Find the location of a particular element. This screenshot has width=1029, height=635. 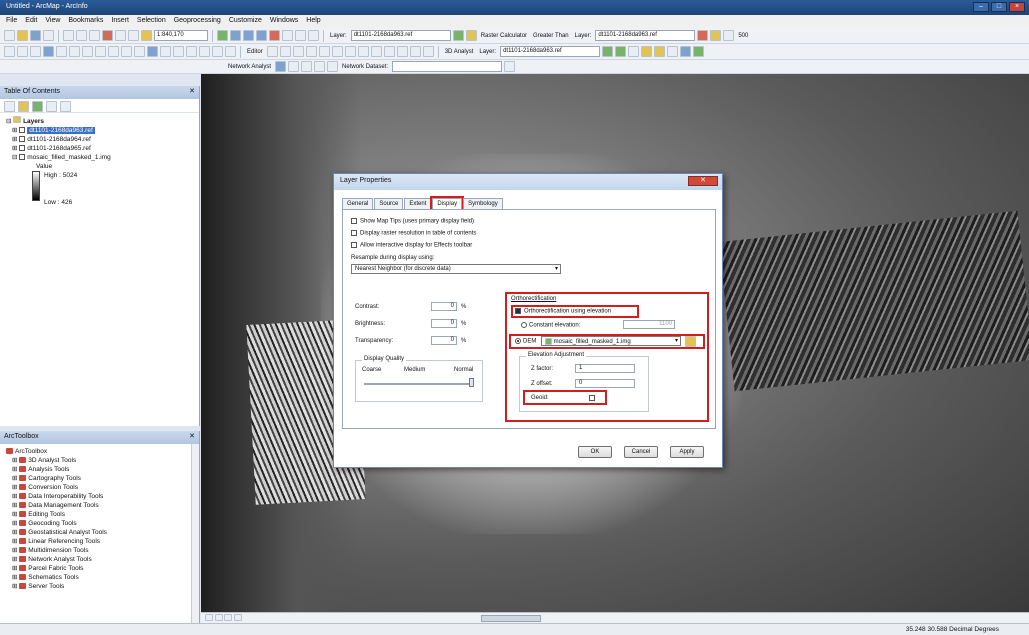

sun-icon is located at coordinates (716, 35).